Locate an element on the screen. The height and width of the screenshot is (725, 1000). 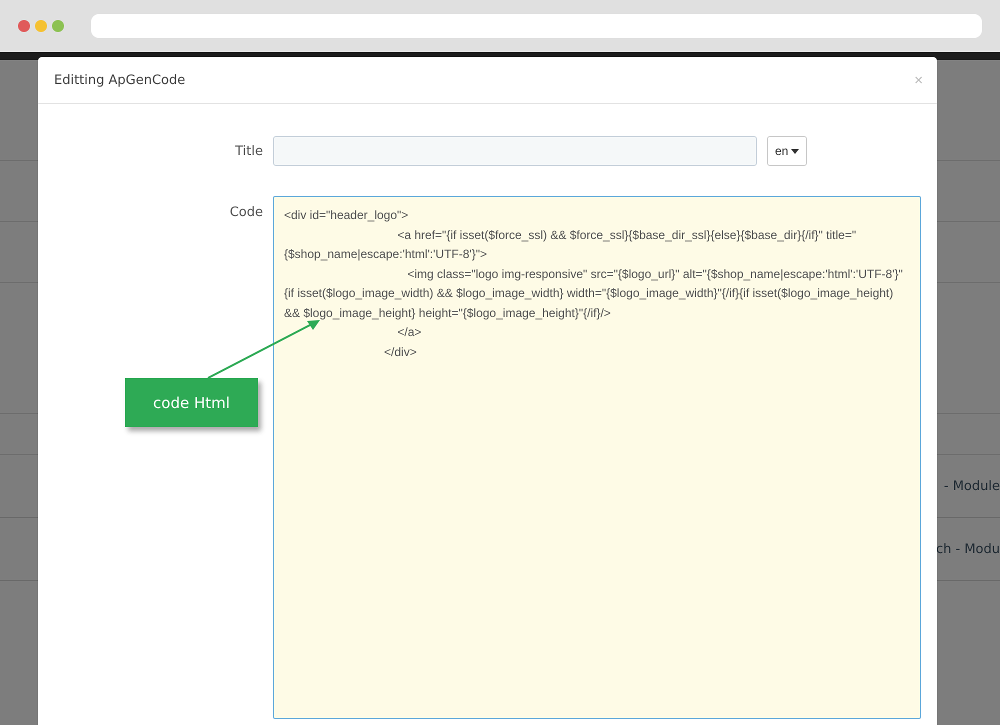
close-window-icon is located at coordinates (24, 26).